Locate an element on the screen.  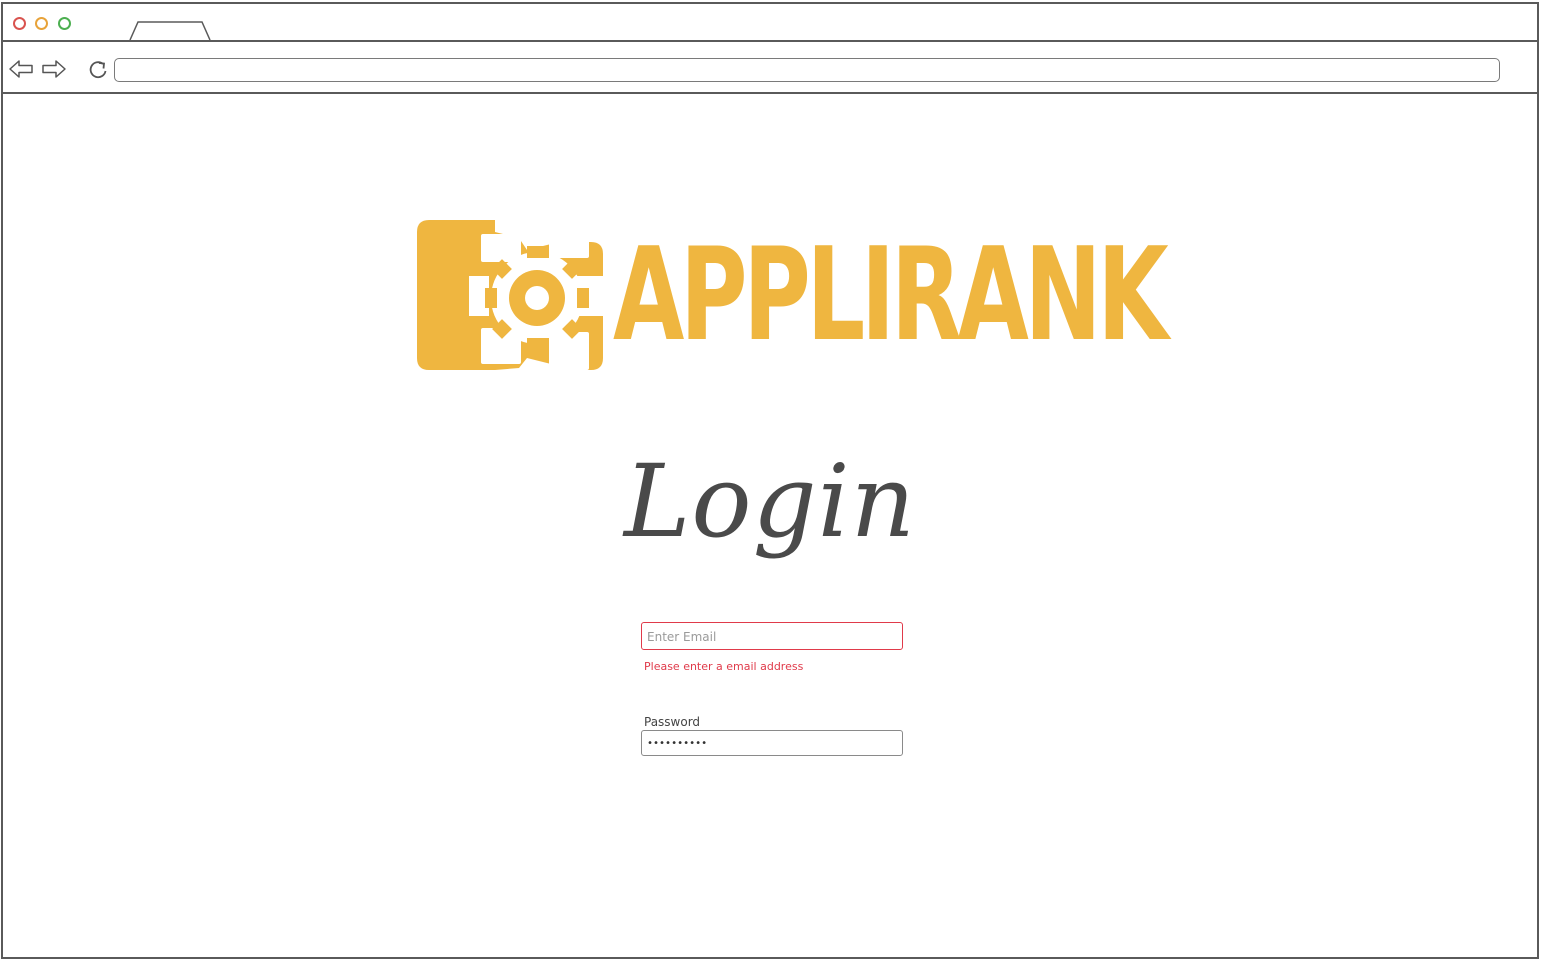
navigation-bar is located at coordinates (770, 68).